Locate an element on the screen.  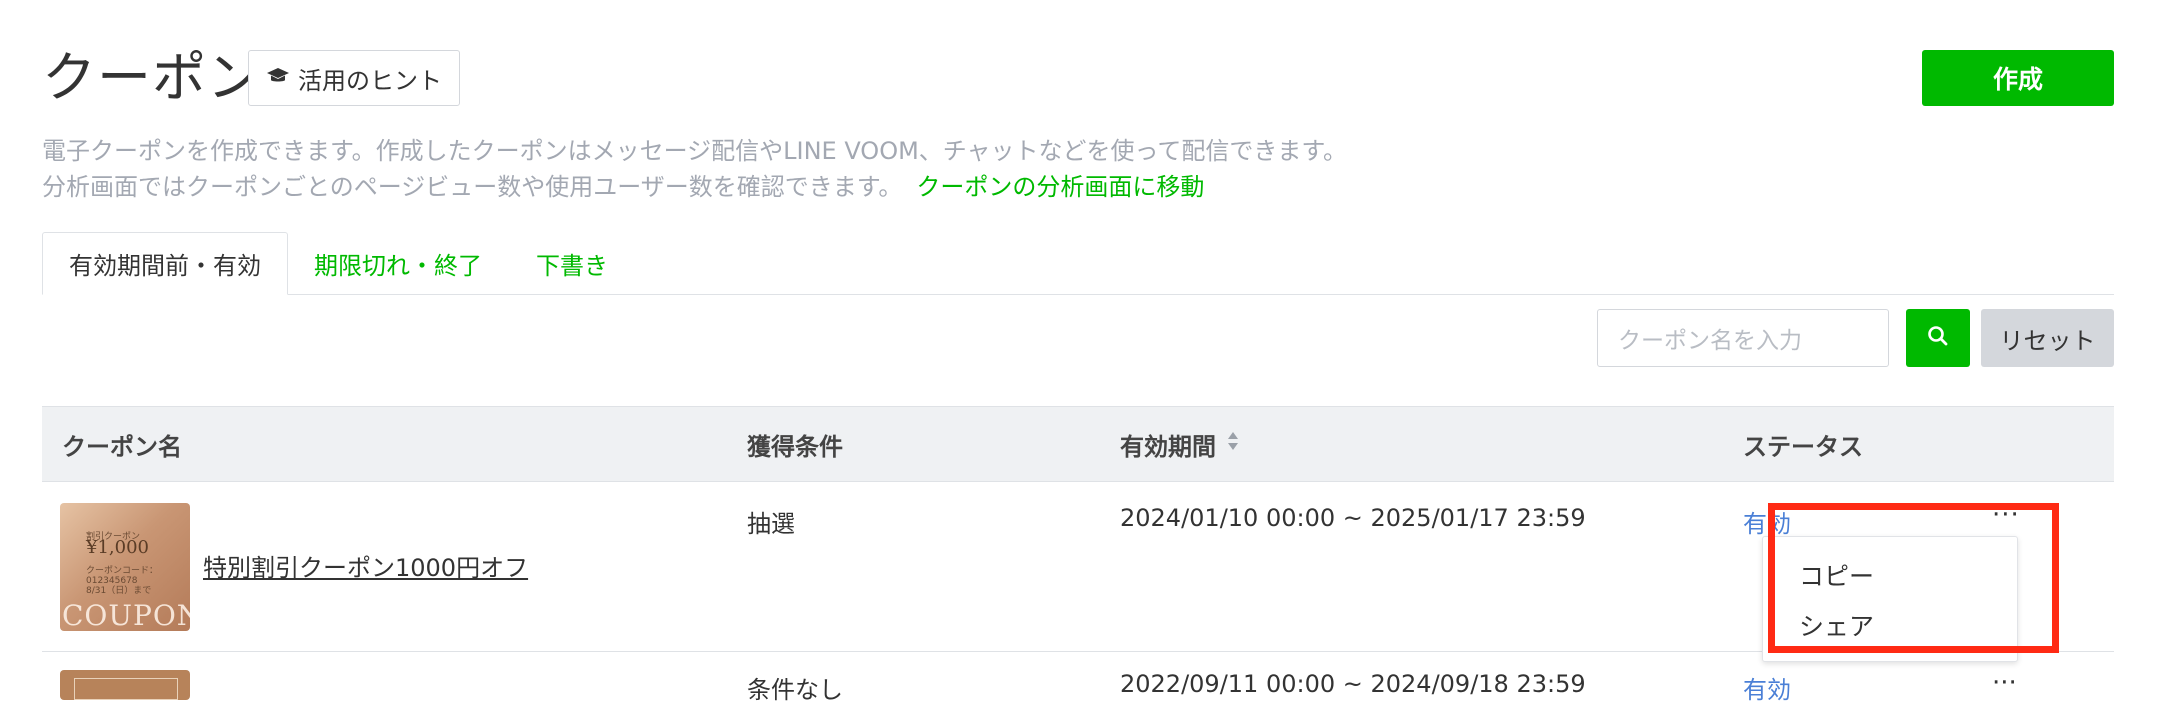
search-icon is located at coordinates (1938, 338).